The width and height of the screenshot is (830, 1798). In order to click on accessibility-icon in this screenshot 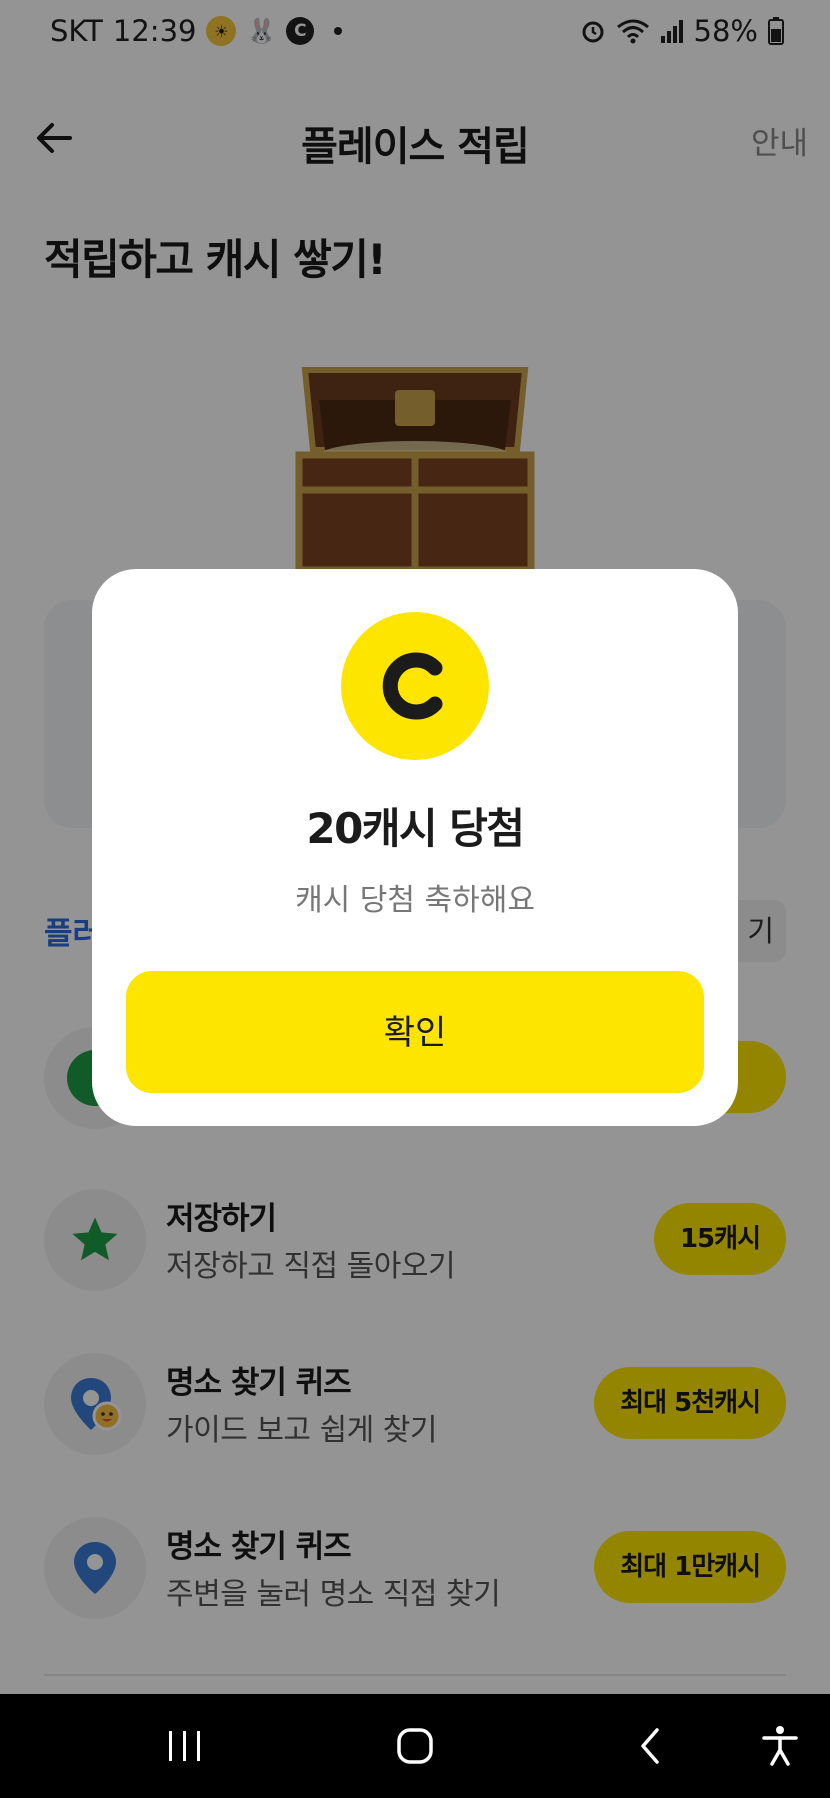, I will do `click(780, 1746)`.